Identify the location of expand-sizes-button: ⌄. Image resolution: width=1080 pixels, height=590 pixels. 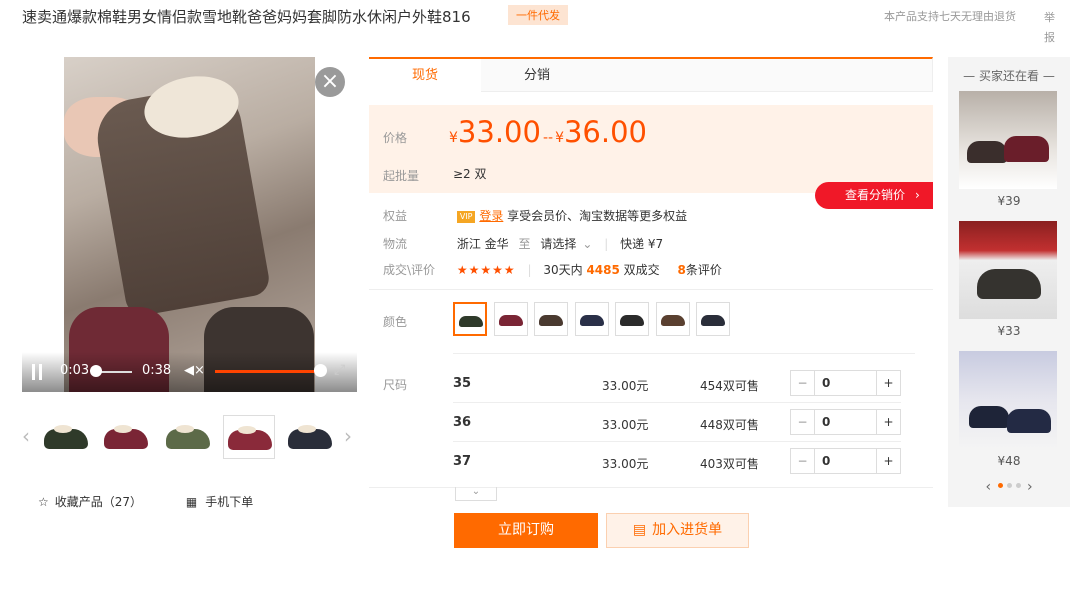
(476, 494).